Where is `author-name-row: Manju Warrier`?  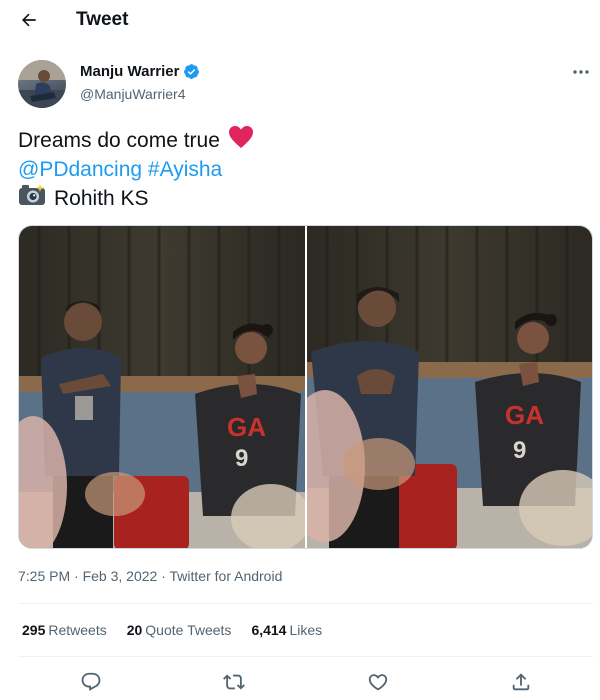 author-name-row: Manju Warrier is located at coordinates (140, 71).